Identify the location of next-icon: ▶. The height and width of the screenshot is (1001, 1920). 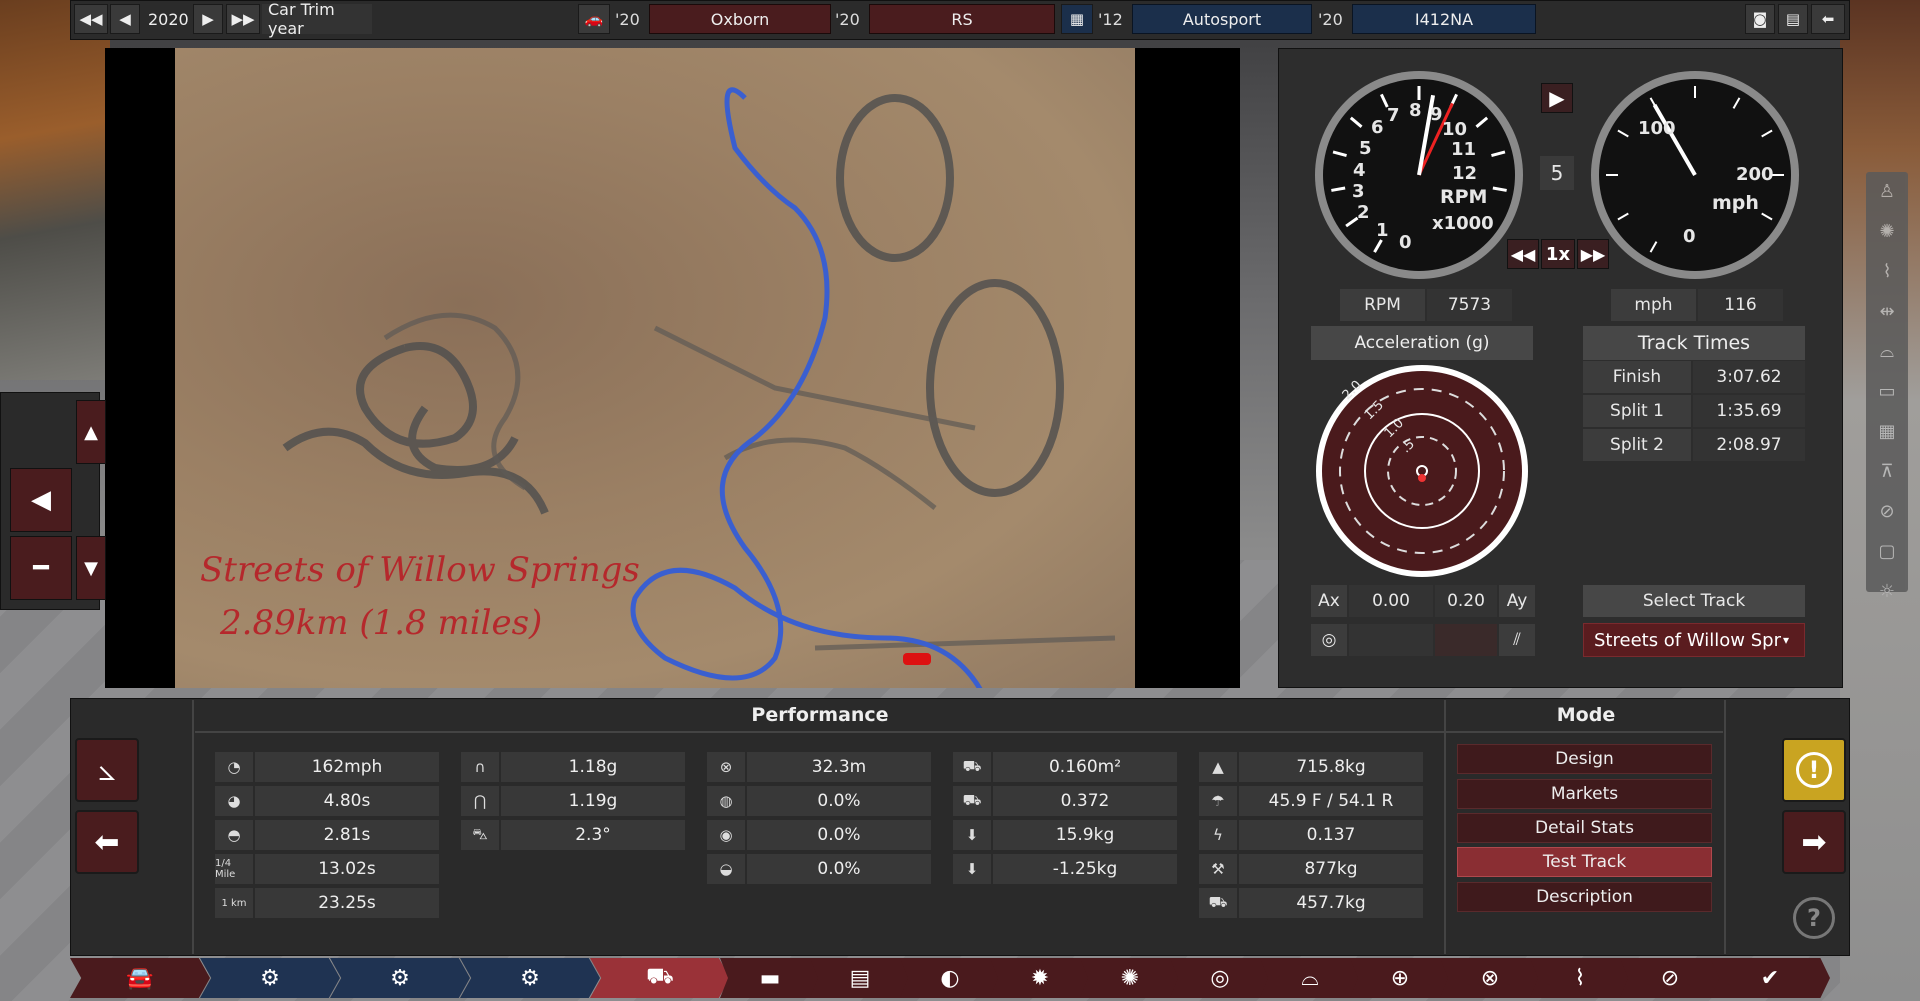
(208, 19).